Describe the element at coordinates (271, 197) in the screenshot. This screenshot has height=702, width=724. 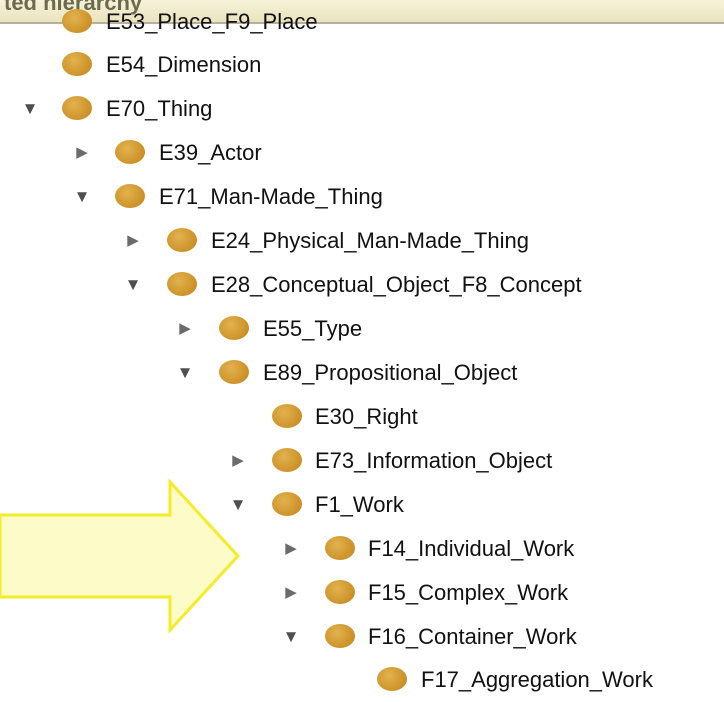
I see `tree-node-label: E71_Man-Made_Thing` at that location.